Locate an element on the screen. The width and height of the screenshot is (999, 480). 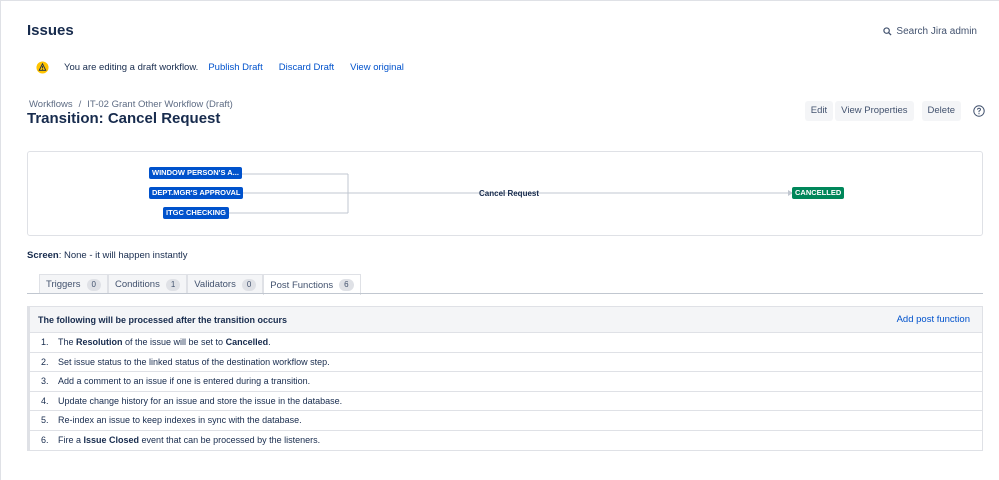
view-properties-button: View Properties is located at coordinates (874, 111).